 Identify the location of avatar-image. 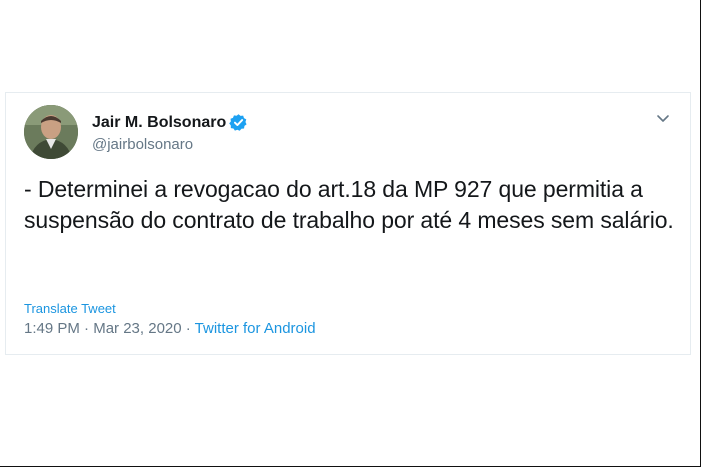
(51, 132).